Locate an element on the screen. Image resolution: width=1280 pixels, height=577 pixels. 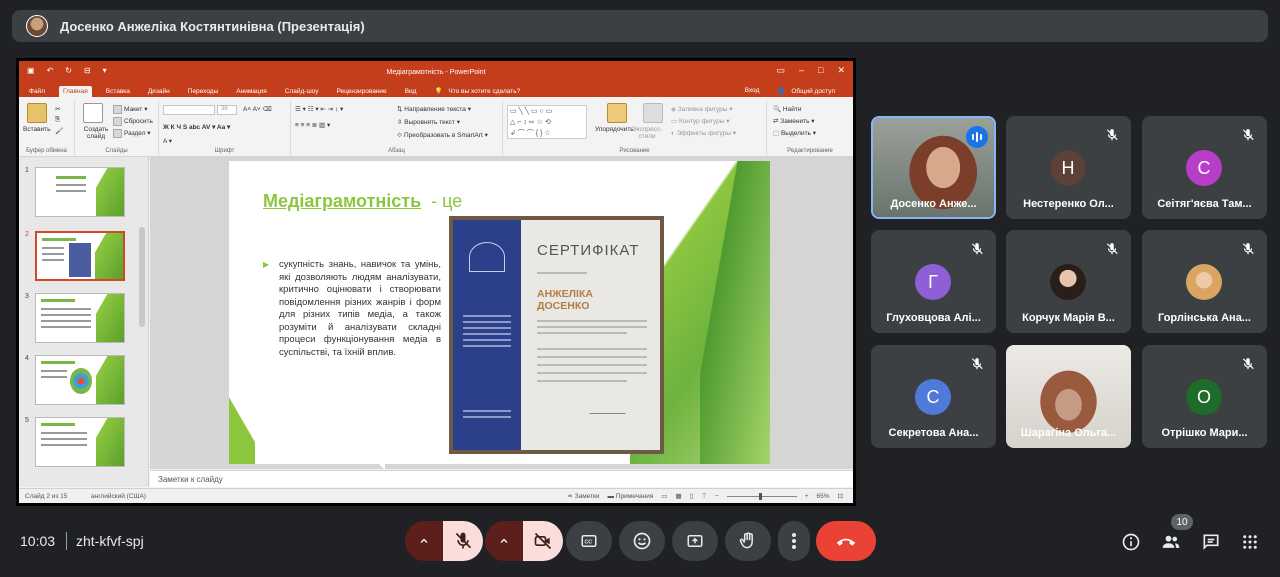
reading-view-icon: ▯ is located at coordinates (692, 496).